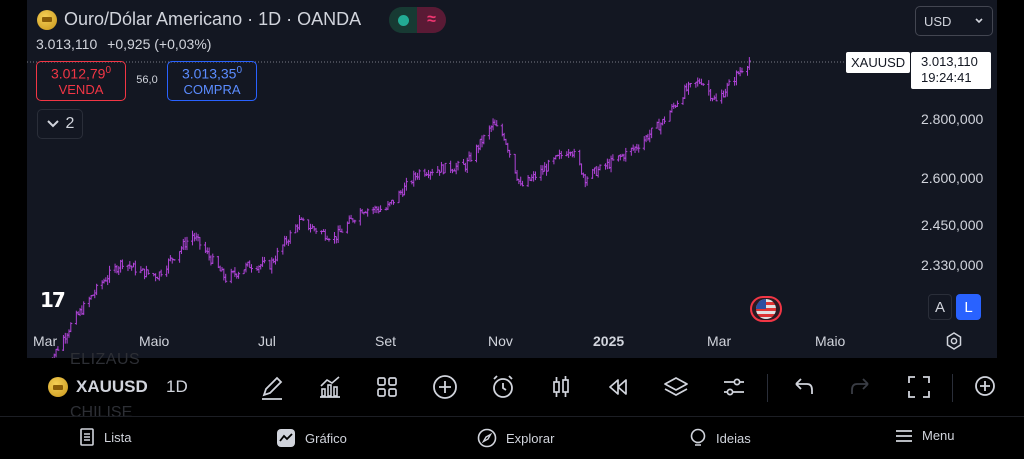 This screenshot has width=1024, height=459. What do you see at coordinates (105, 359) in the screenshot?
I see `watchlist-ghost-text: ELIZAUS` at bounding box center [105, 359].